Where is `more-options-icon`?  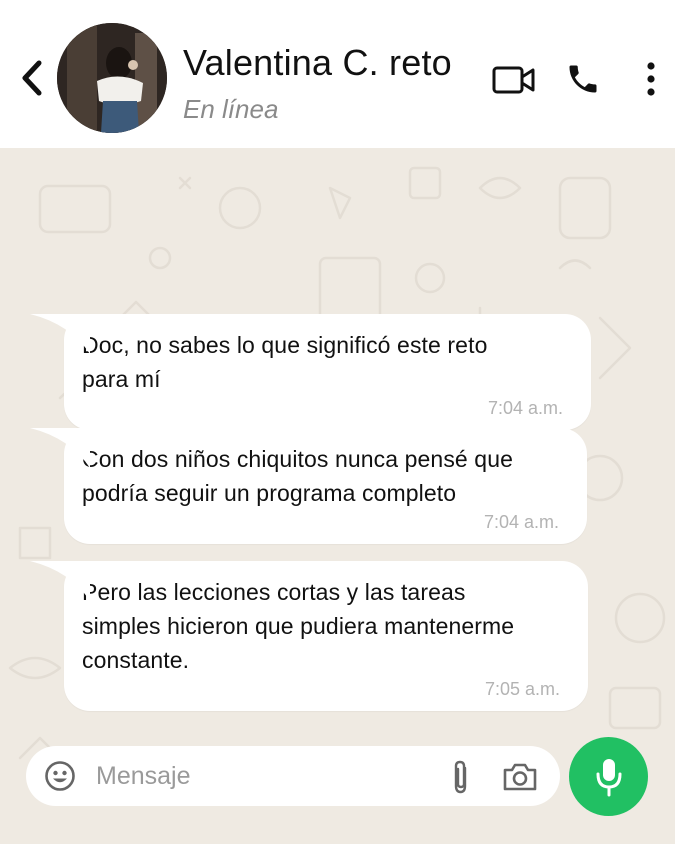
more-options-icon is located at coordinates (651, 79).